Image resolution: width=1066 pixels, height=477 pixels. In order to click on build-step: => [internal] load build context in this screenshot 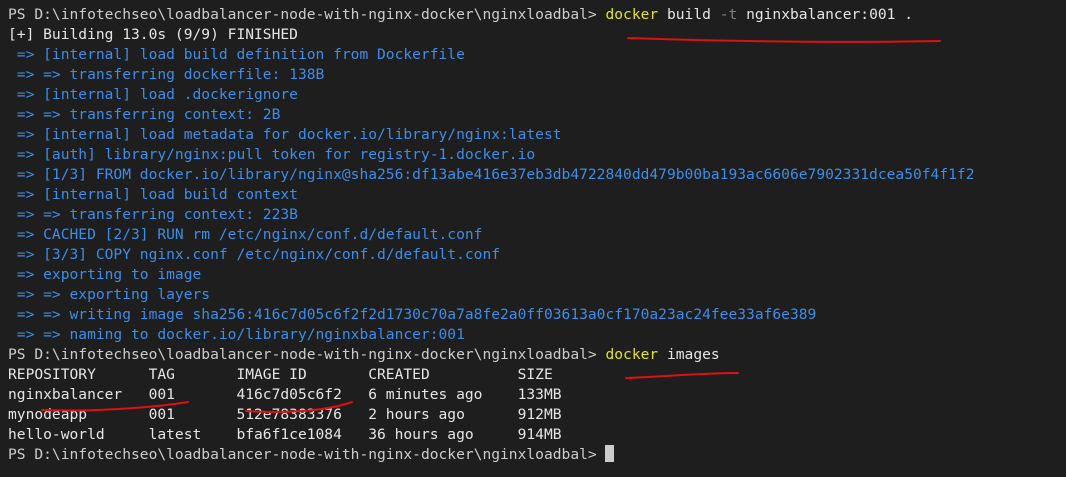, I will do `click(153, 194)`.